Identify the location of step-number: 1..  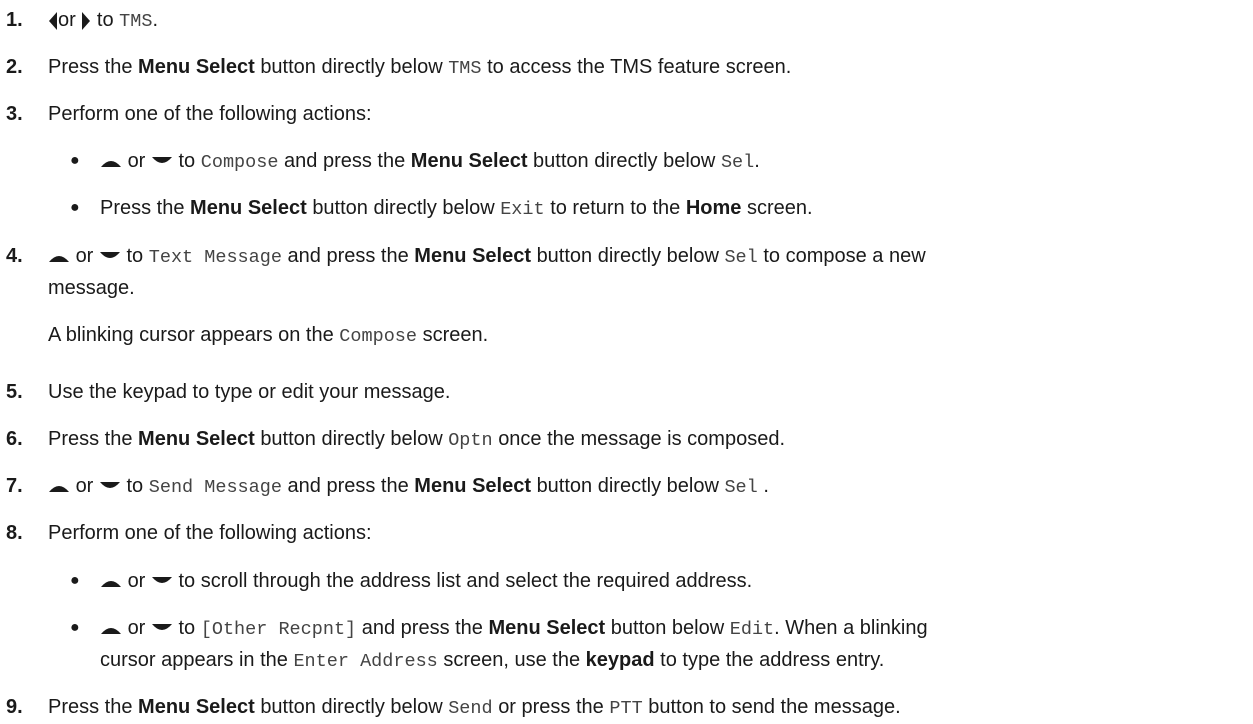
(14, 20).